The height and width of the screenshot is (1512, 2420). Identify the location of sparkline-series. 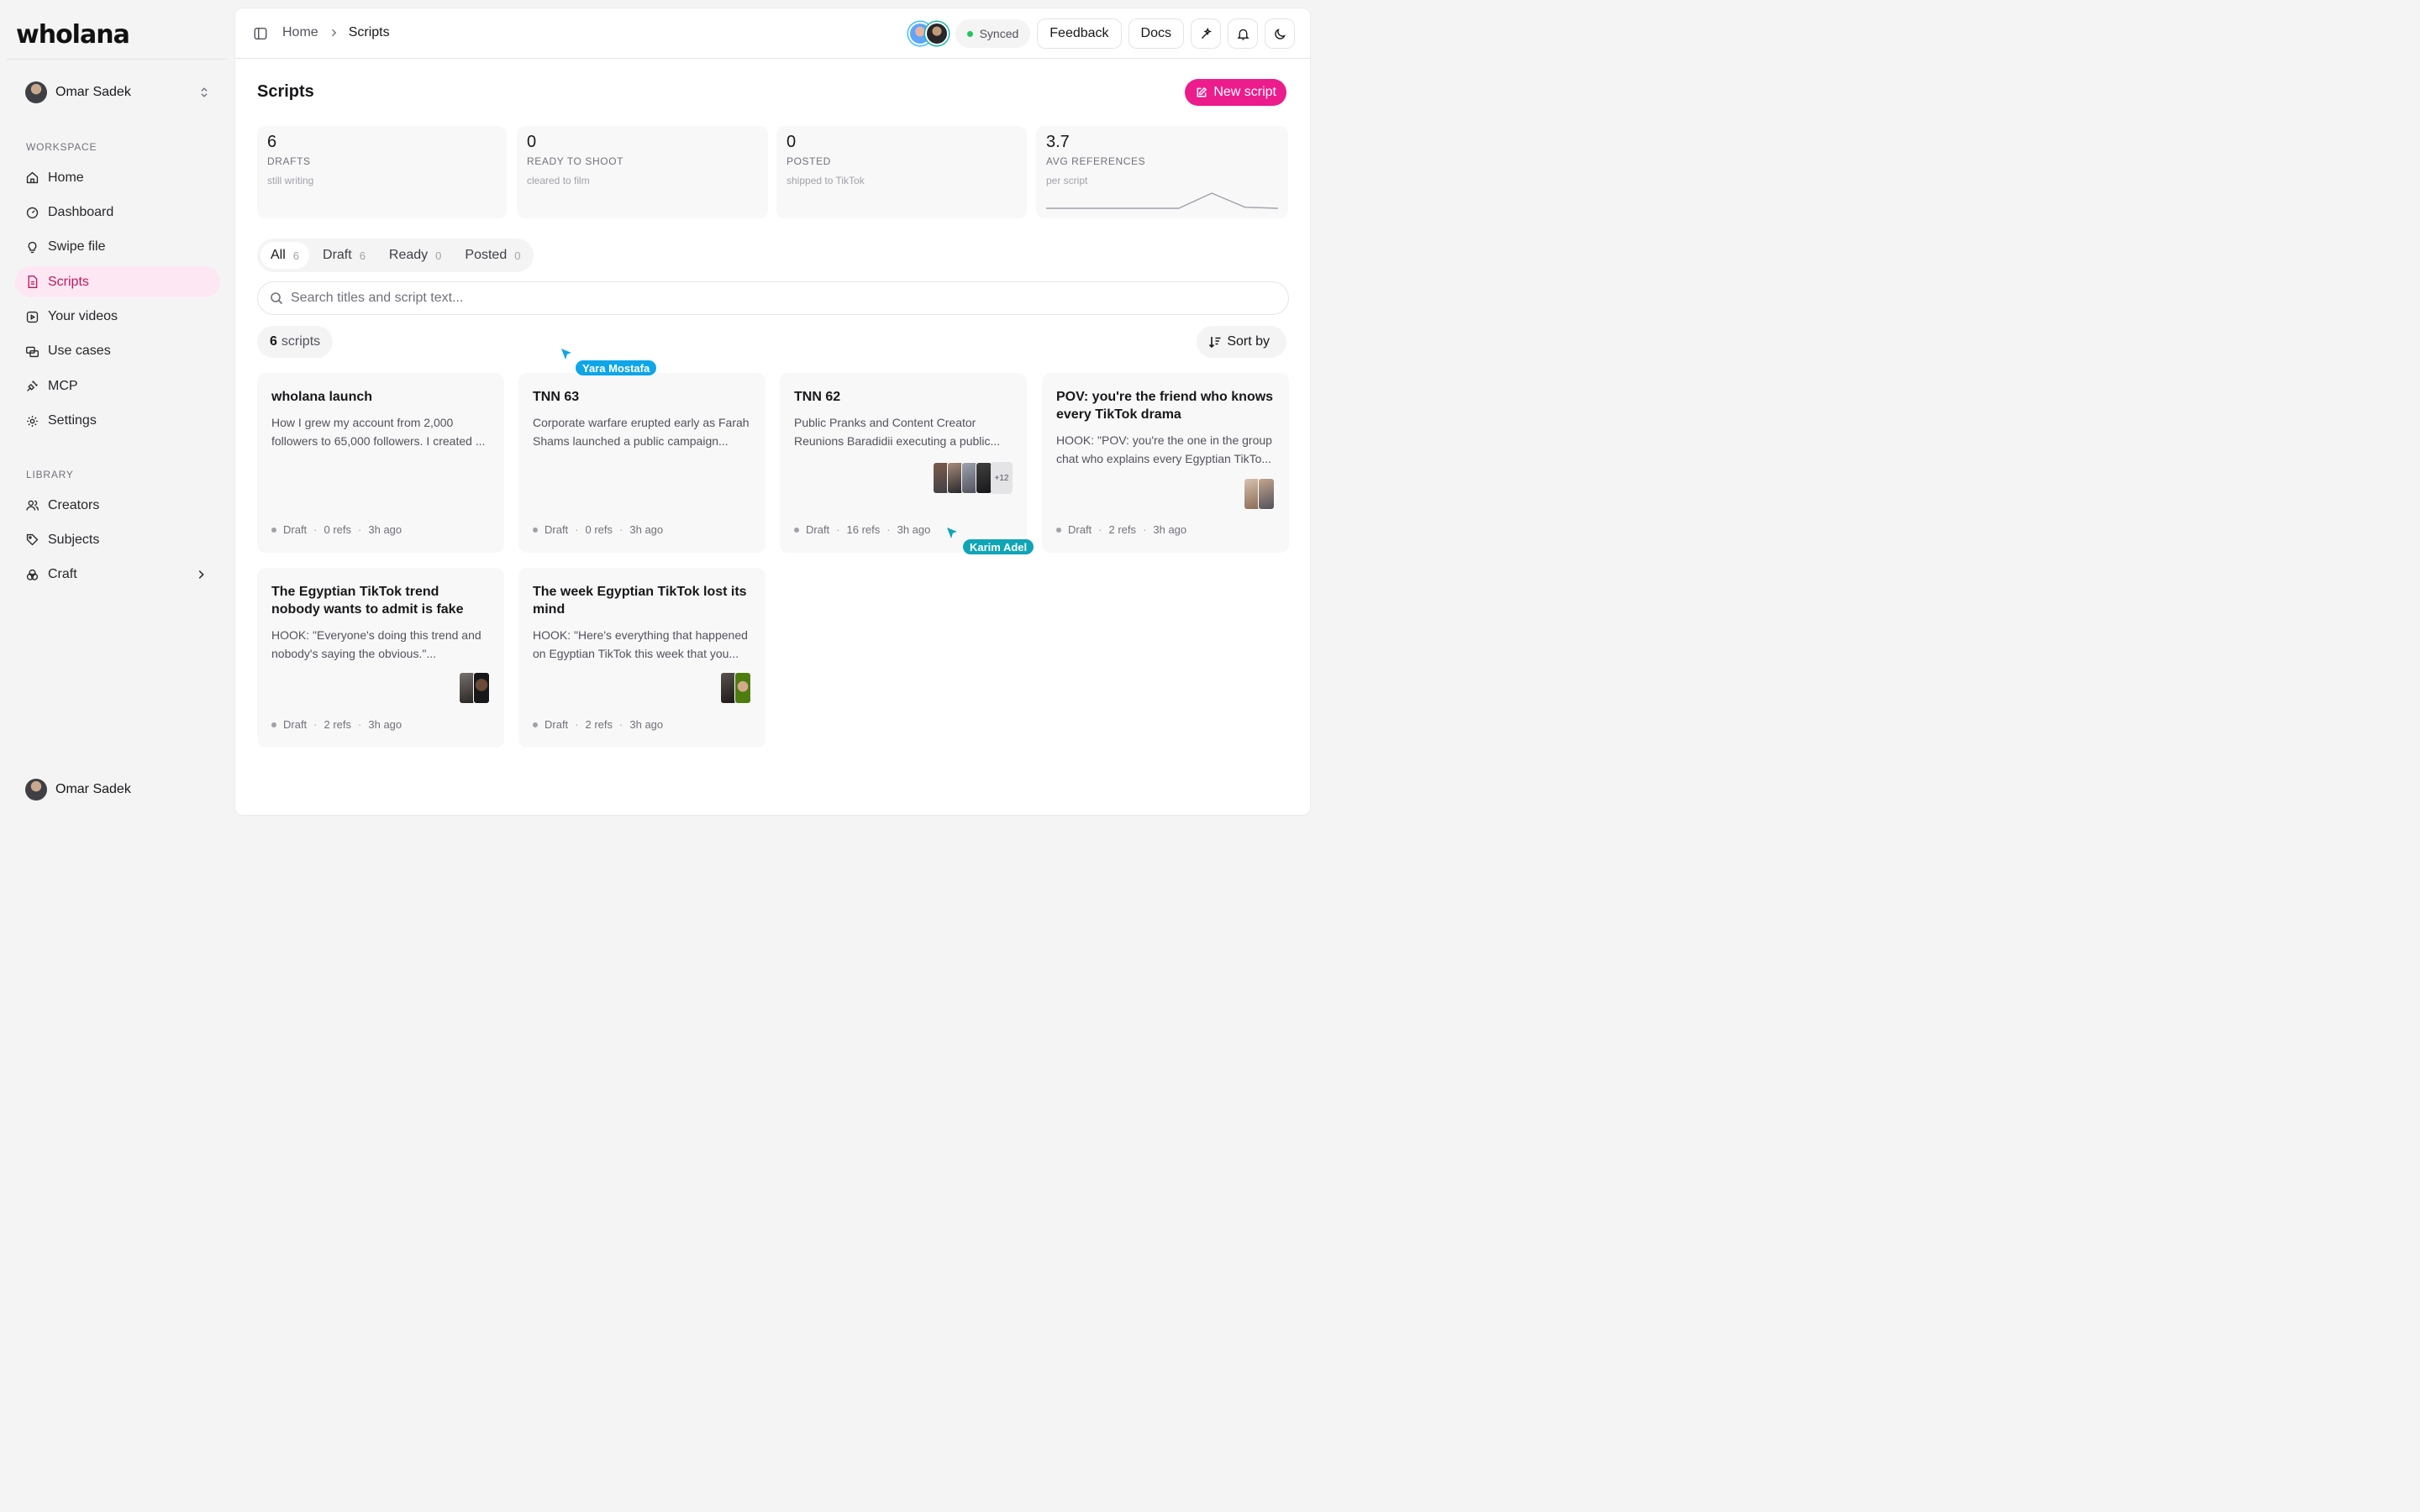
(1162, 200).